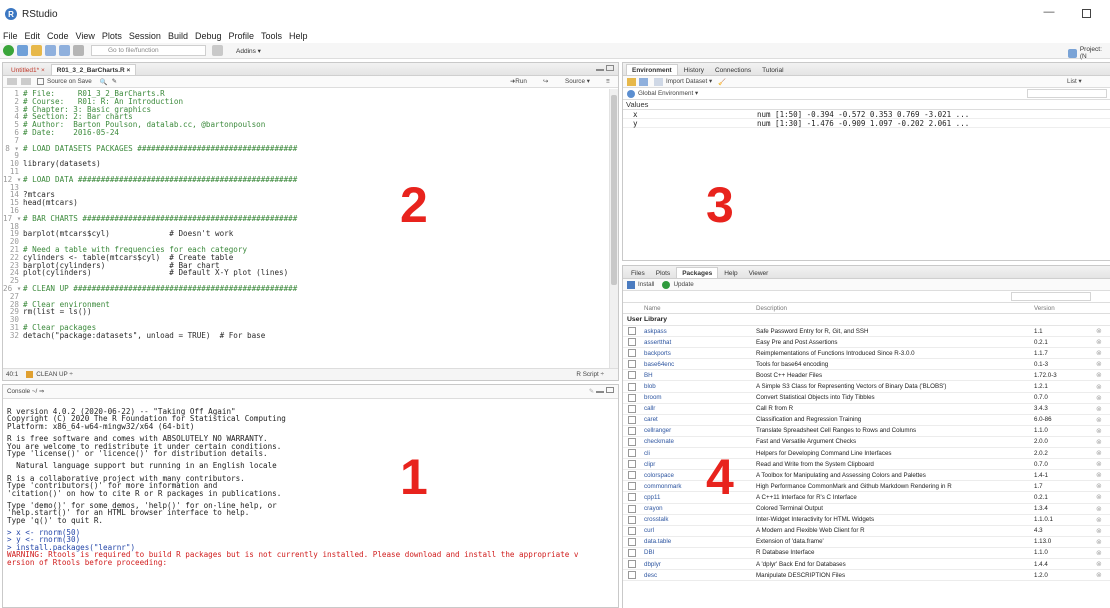  Describe the element at coordinates (700, 441) in the screenshot. I see `package-name-link: checkmate` at that location.